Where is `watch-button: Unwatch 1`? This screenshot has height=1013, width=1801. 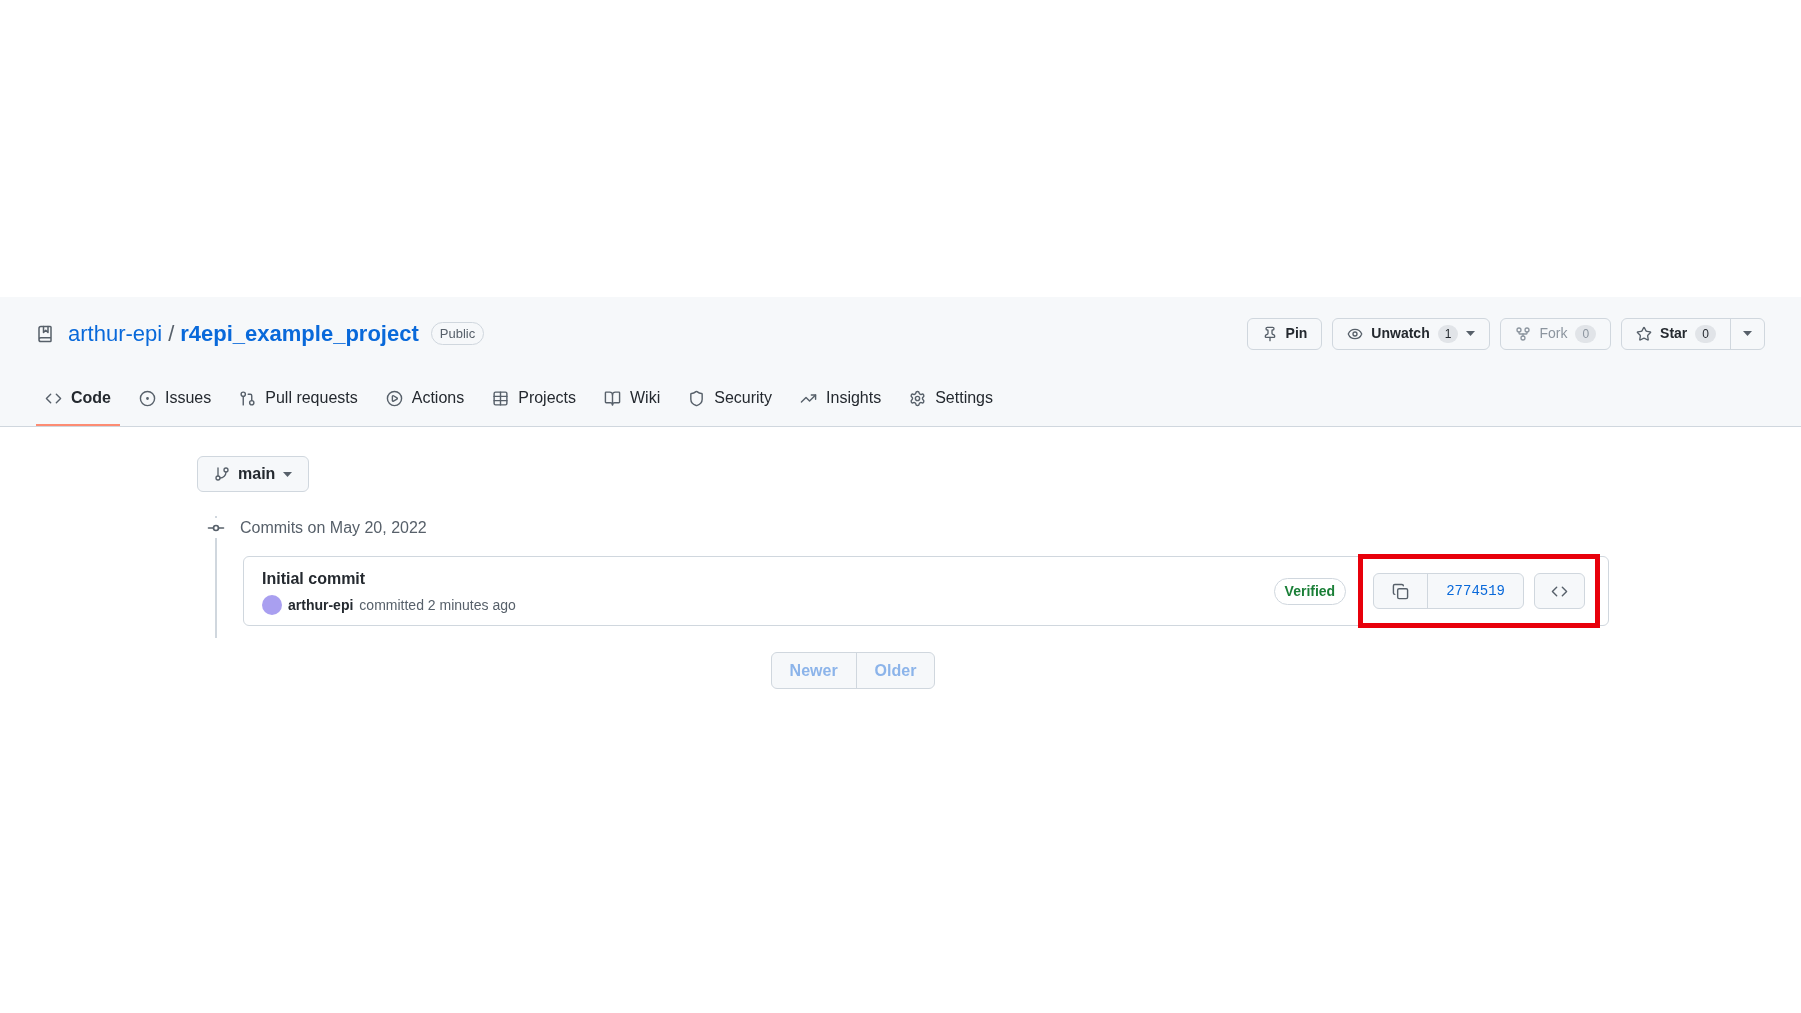
watch-button: Unwatch 1 is located at coordinates (1411, 333).